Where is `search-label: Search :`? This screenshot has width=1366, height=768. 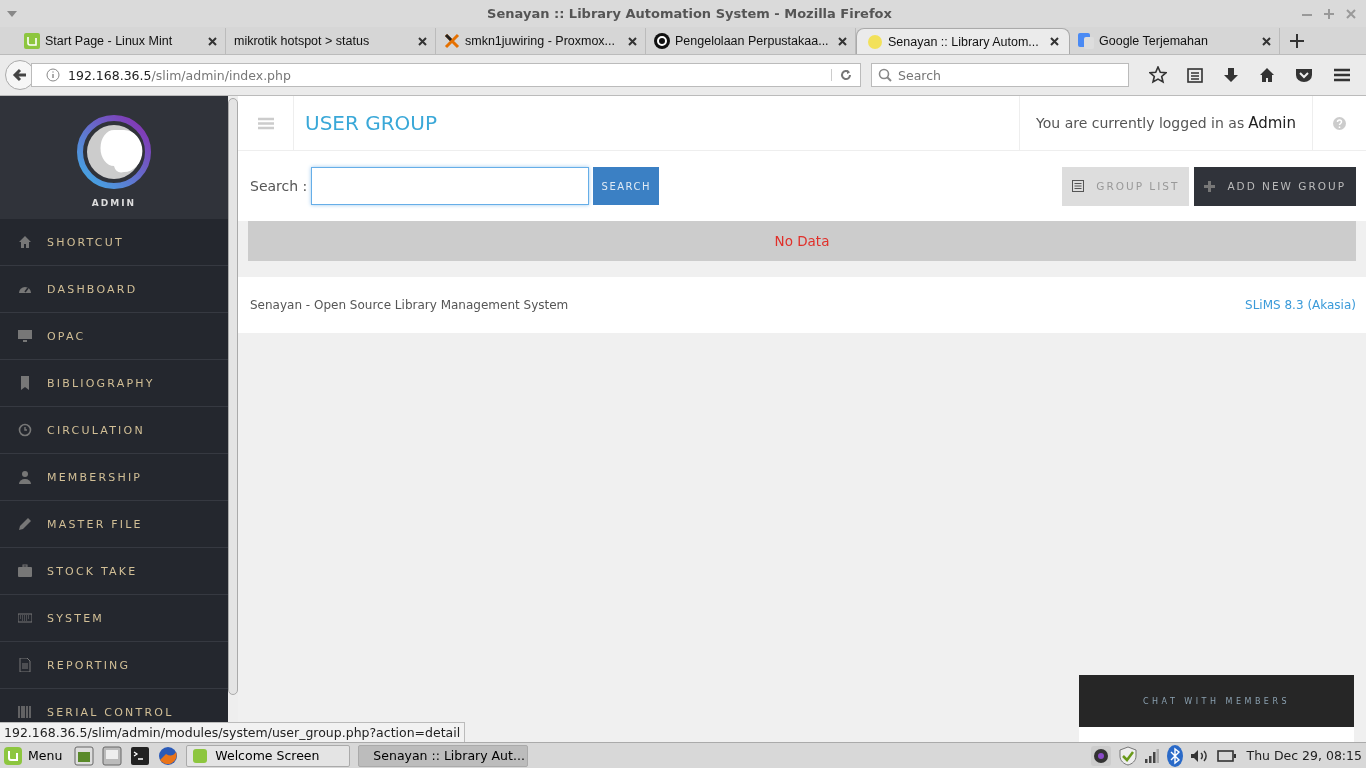 search-label: Search : is located at coordinates (279, 186).